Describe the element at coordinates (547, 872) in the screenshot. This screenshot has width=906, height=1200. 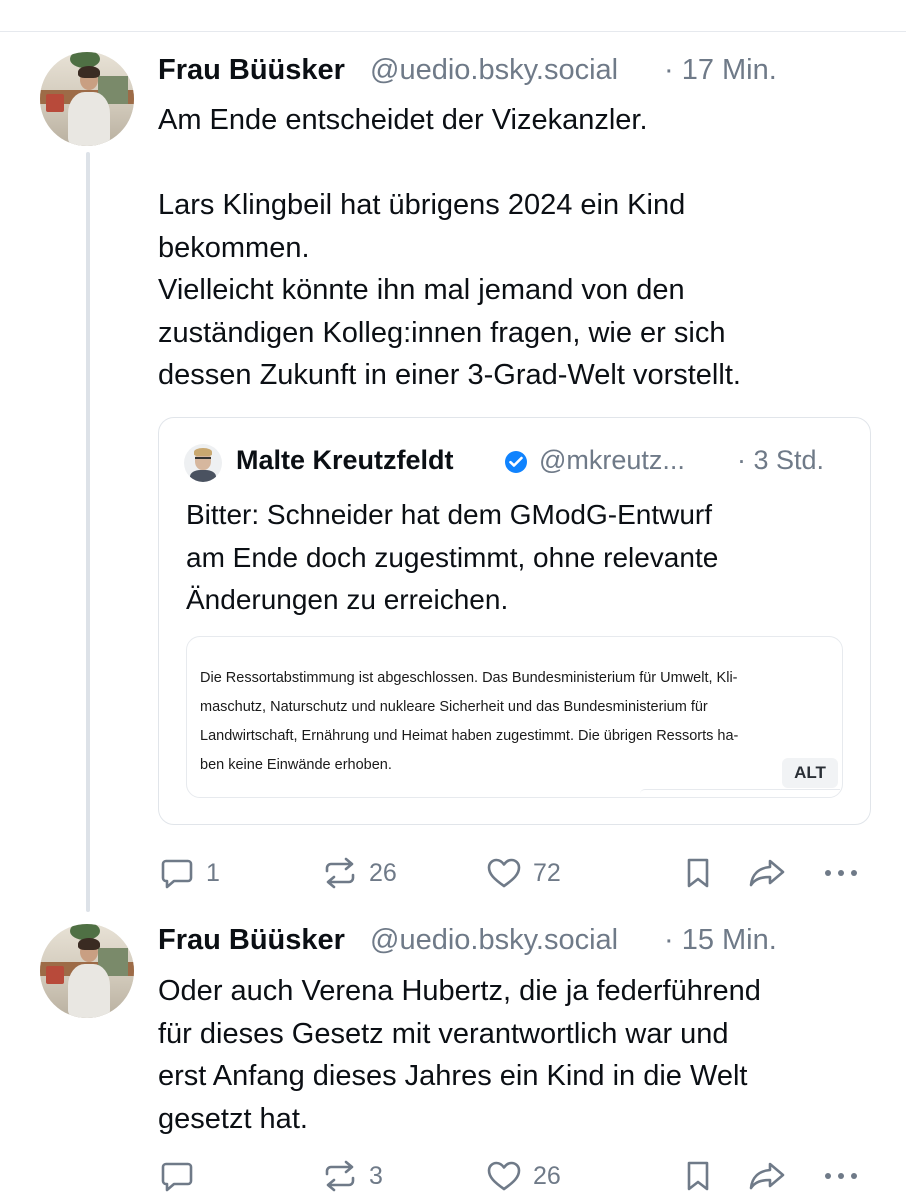
I see `like-count: 72` at that location.